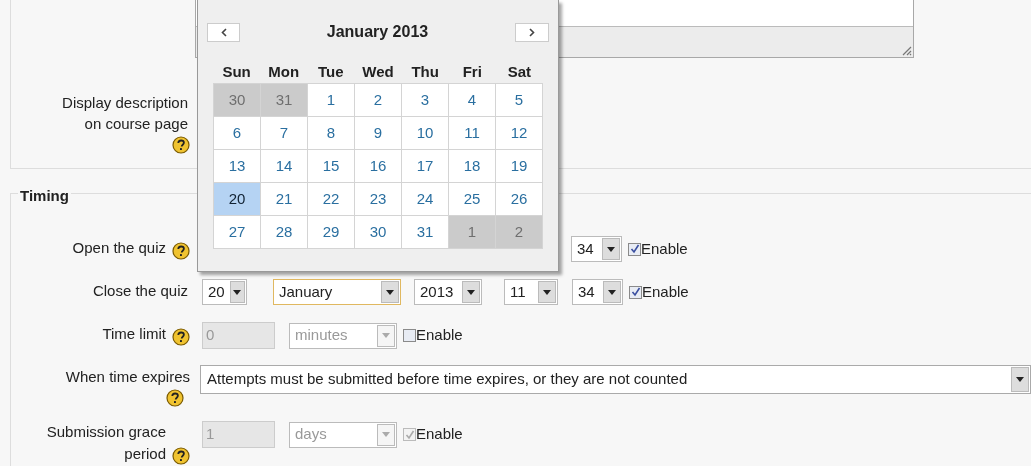 This screenshot has width=1031, height=466. Describe the element at coordinates (425, 72) in the screenshot. I see `weekday-header: Thu` at that location.